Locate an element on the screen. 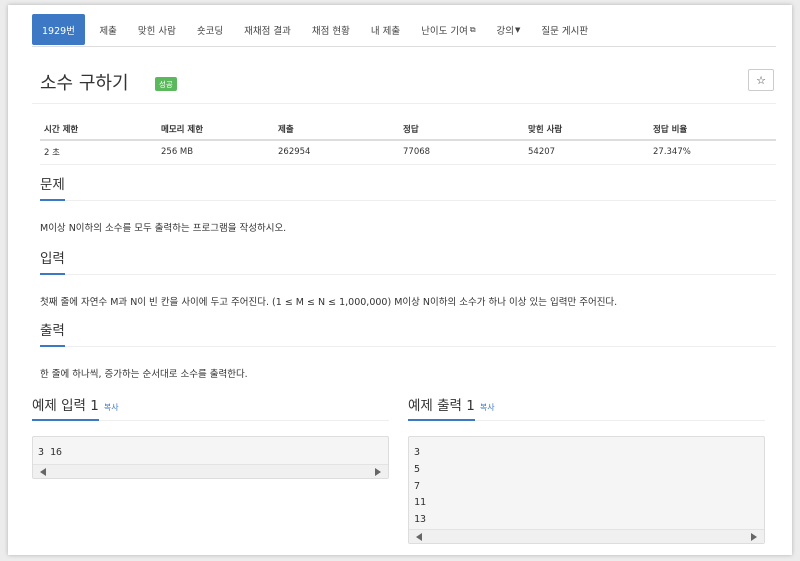 The height and width of the screenshot is (561, 800). tab-submit: 제출 is located at coordinates (108, 29).